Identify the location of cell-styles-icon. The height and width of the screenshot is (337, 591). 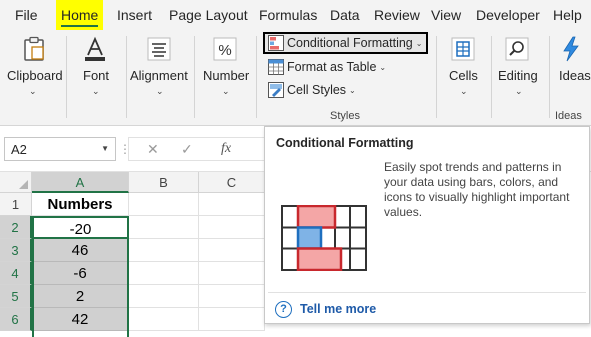
(276, 90).